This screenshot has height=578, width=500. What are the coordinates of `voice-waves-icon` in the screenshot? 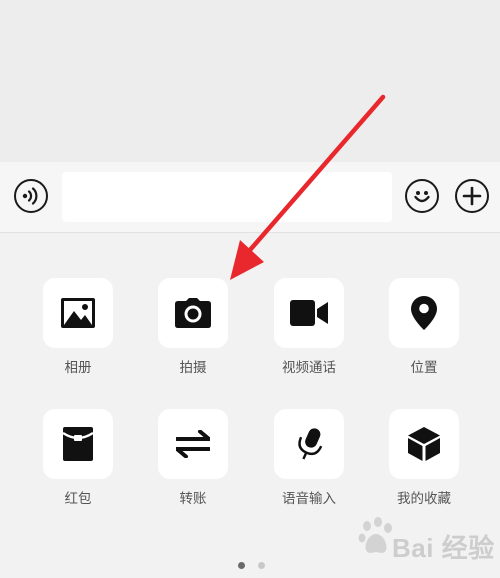 It's located at (30, 196).